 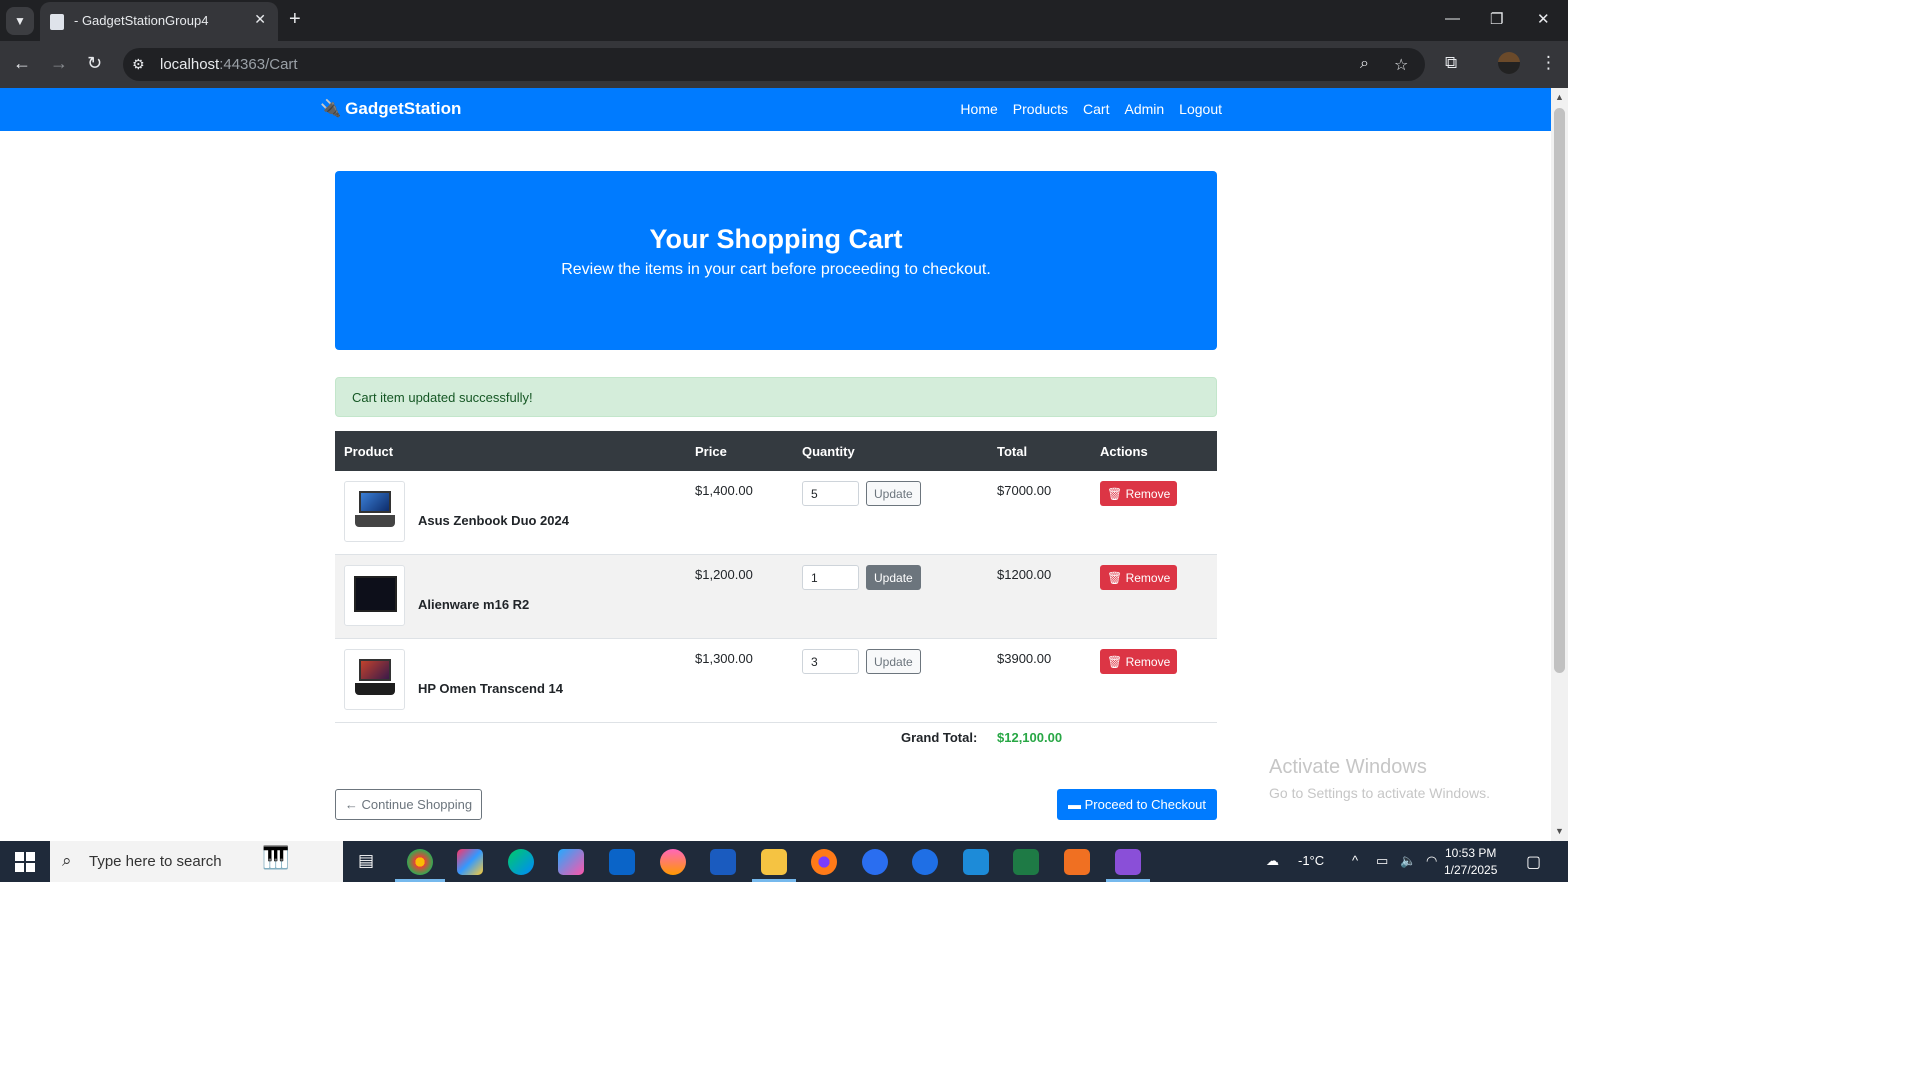 I want to click on browser-tab-bar: ▼ - GadgetStationGroup4 ✕ + — ❐ ✕, so click(x=784, y=20).